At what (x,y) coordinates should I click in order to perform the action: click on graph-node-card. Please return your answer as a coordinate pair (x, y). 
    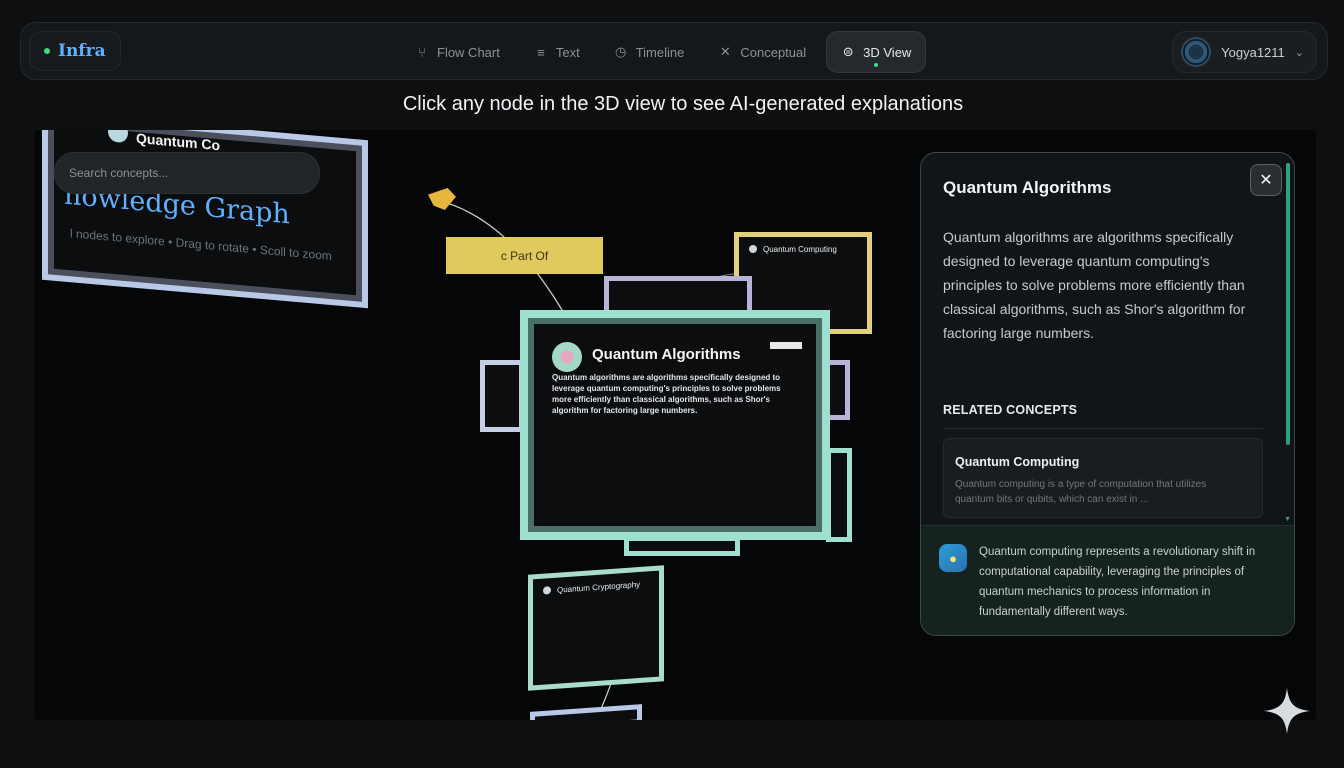
    Looking at the image, I should click on (502, 396).